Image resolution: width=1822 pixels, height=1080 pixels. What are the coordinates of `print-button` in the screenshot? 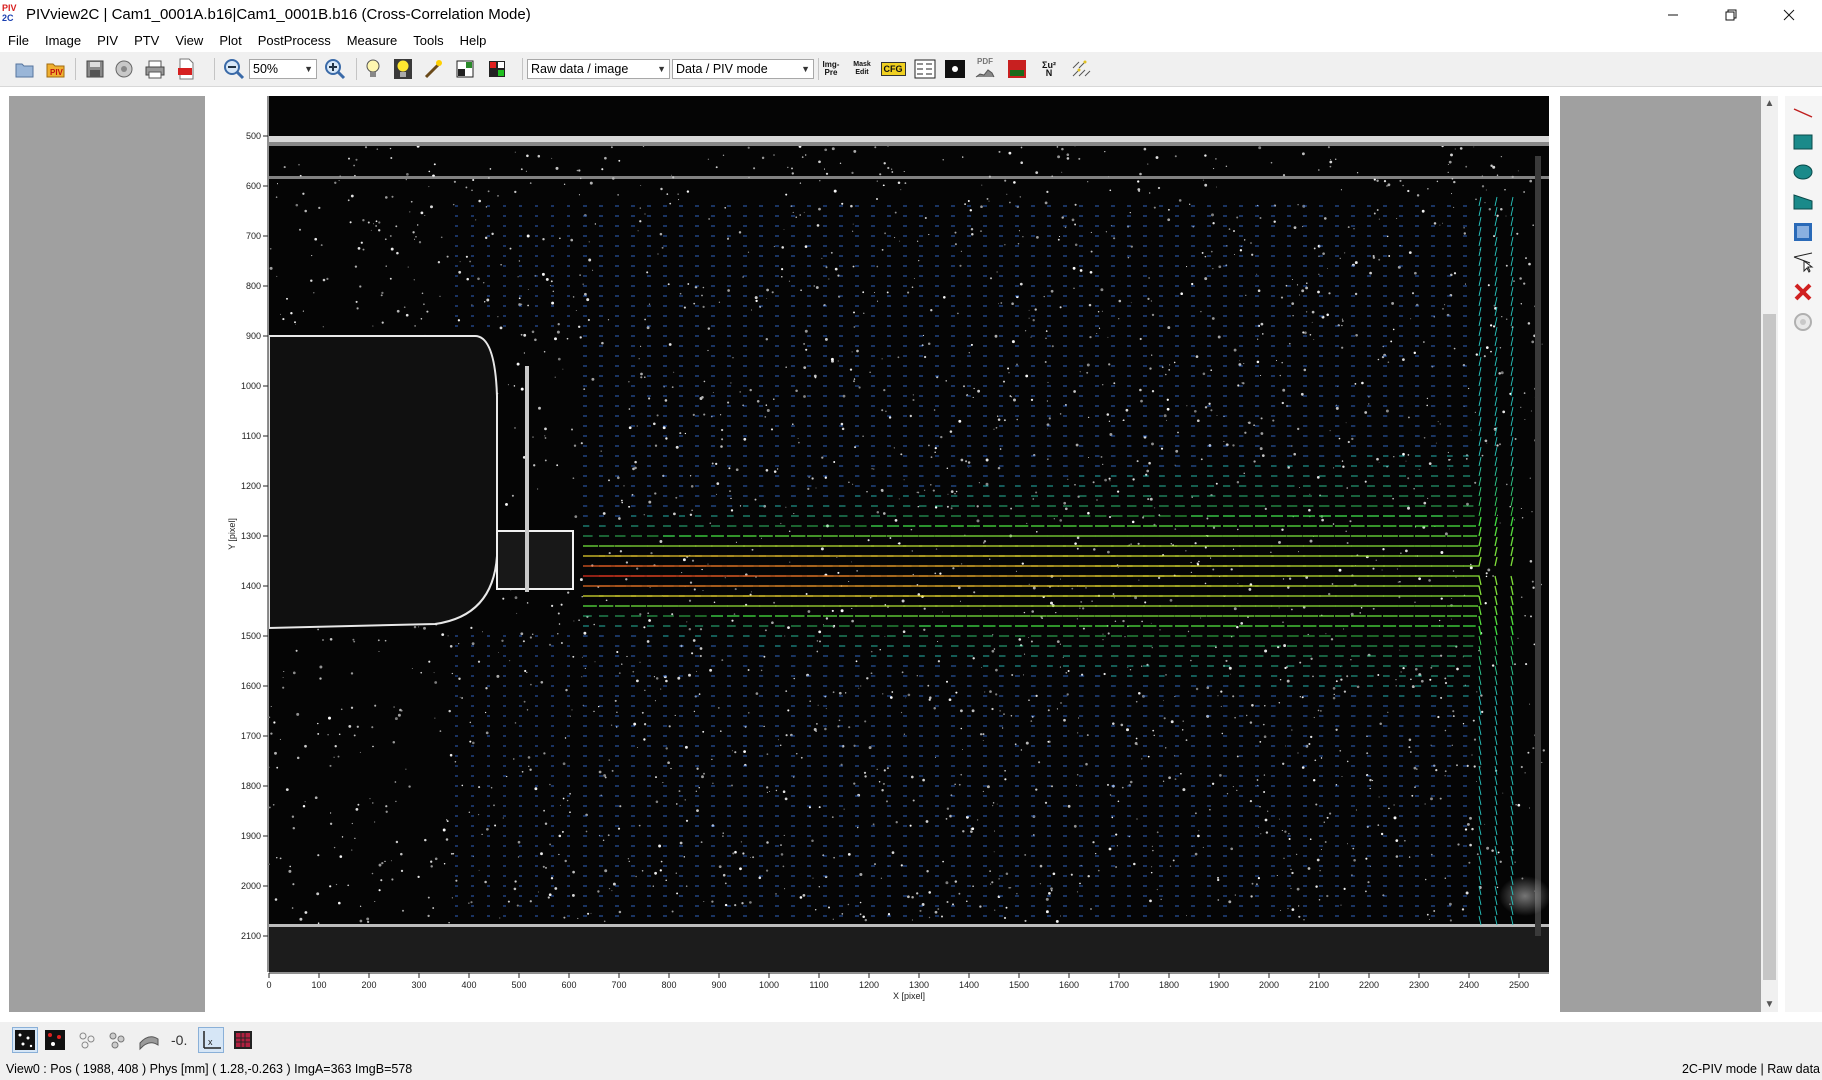 It's located at (155, 69).